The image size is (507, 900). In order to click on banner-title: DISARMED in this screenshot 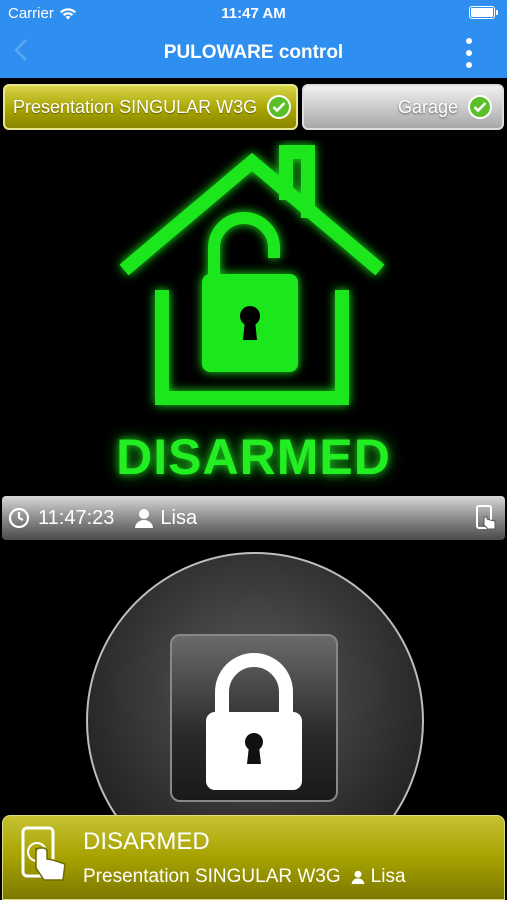, I will do `click(146, 841)`.